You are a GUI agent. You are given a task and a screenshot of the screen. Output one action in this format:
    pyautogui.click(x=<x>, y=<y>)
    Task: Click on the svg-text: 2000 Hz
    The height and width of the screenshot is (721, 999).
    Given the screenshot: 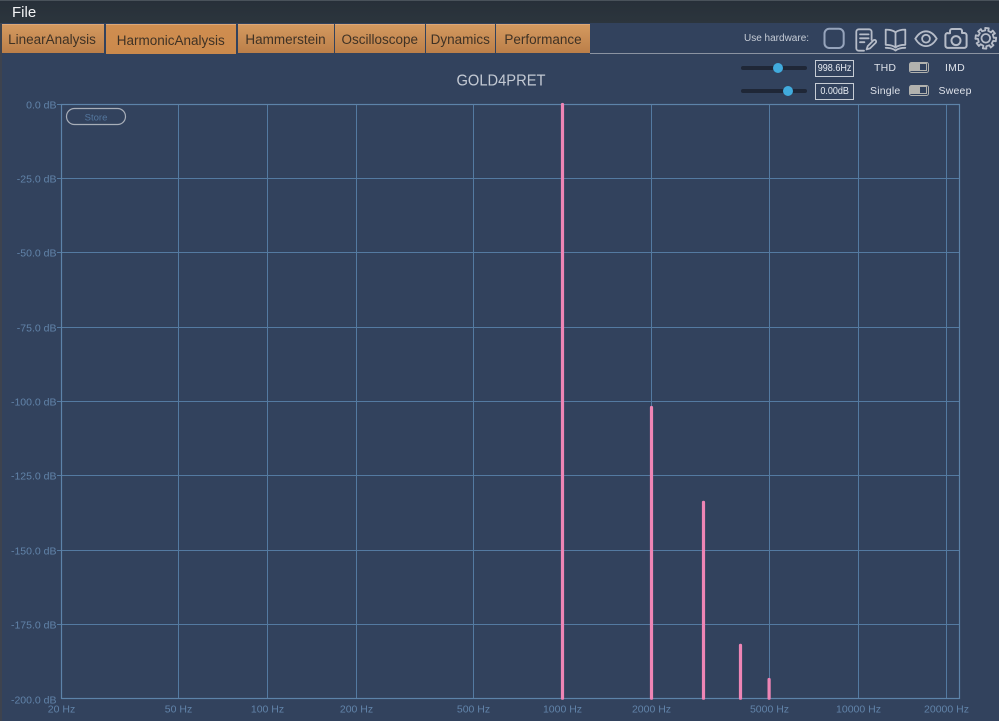 What is the action you would take?
    pyautogui.click(x=651, y=710)
    